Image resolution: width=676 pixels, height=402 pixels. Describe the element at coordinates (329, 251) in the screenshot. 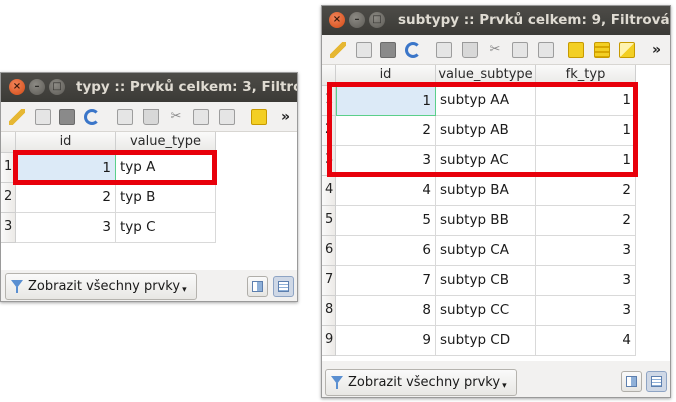

I see `row-header: 6` at that location.